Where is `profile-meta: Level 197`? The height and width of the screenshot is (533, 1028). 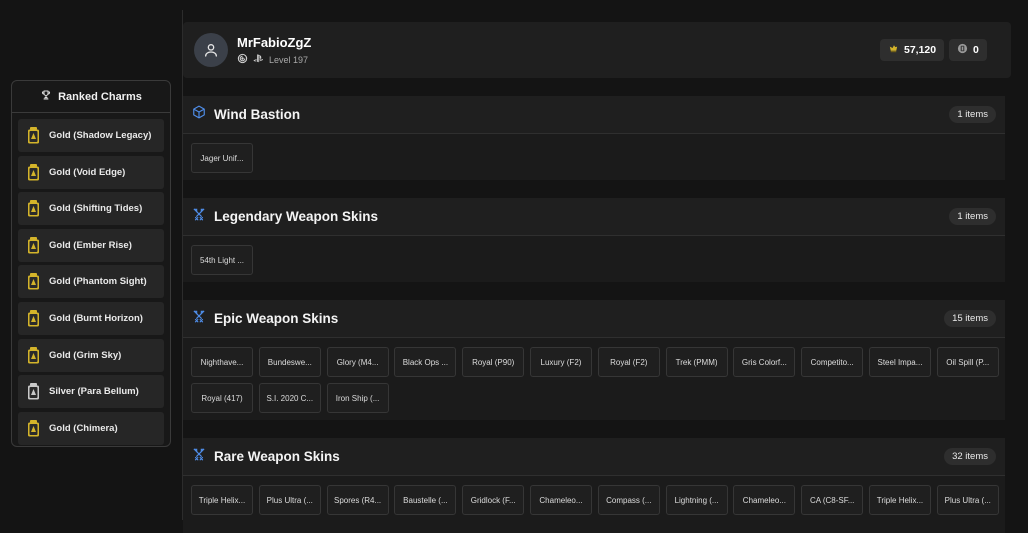
profile-meta: Level 197 is located at coordinates (272, 59).